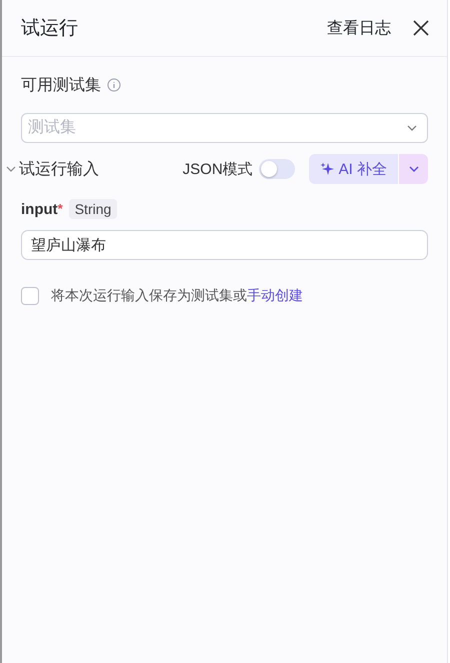  What do you see at coordinates (59, 170) in the screenshot?
I see `section-title: 试运行输入` at bounding box center [59, 170].